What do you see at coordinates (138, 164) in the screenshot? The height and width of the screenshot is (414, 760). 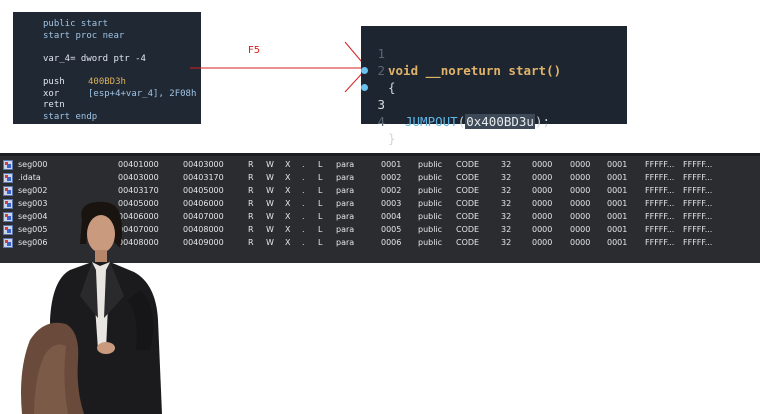 I see `cell-start: 00401000` at bounding box center [138, 164].